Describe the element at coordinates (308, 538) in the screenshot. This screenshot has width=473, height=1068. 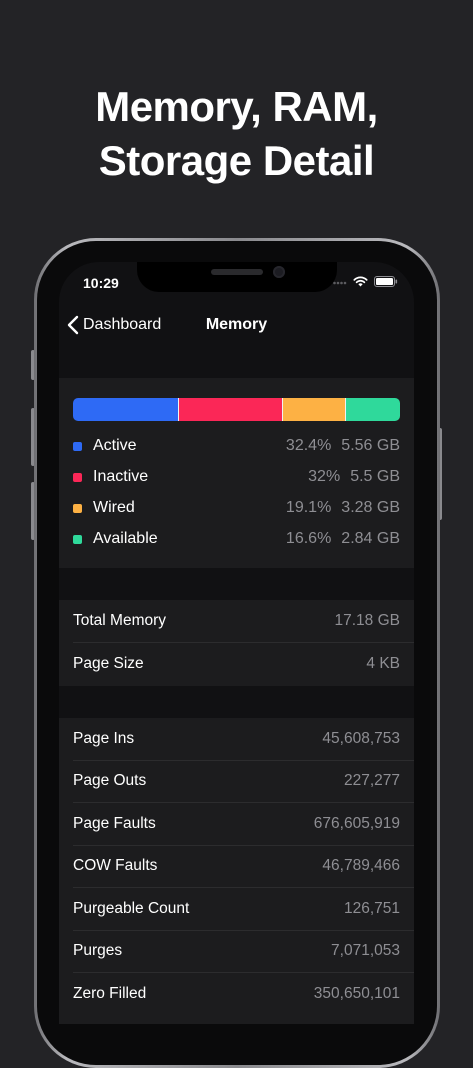
I see `legend-percent: 16.6%` at that location.